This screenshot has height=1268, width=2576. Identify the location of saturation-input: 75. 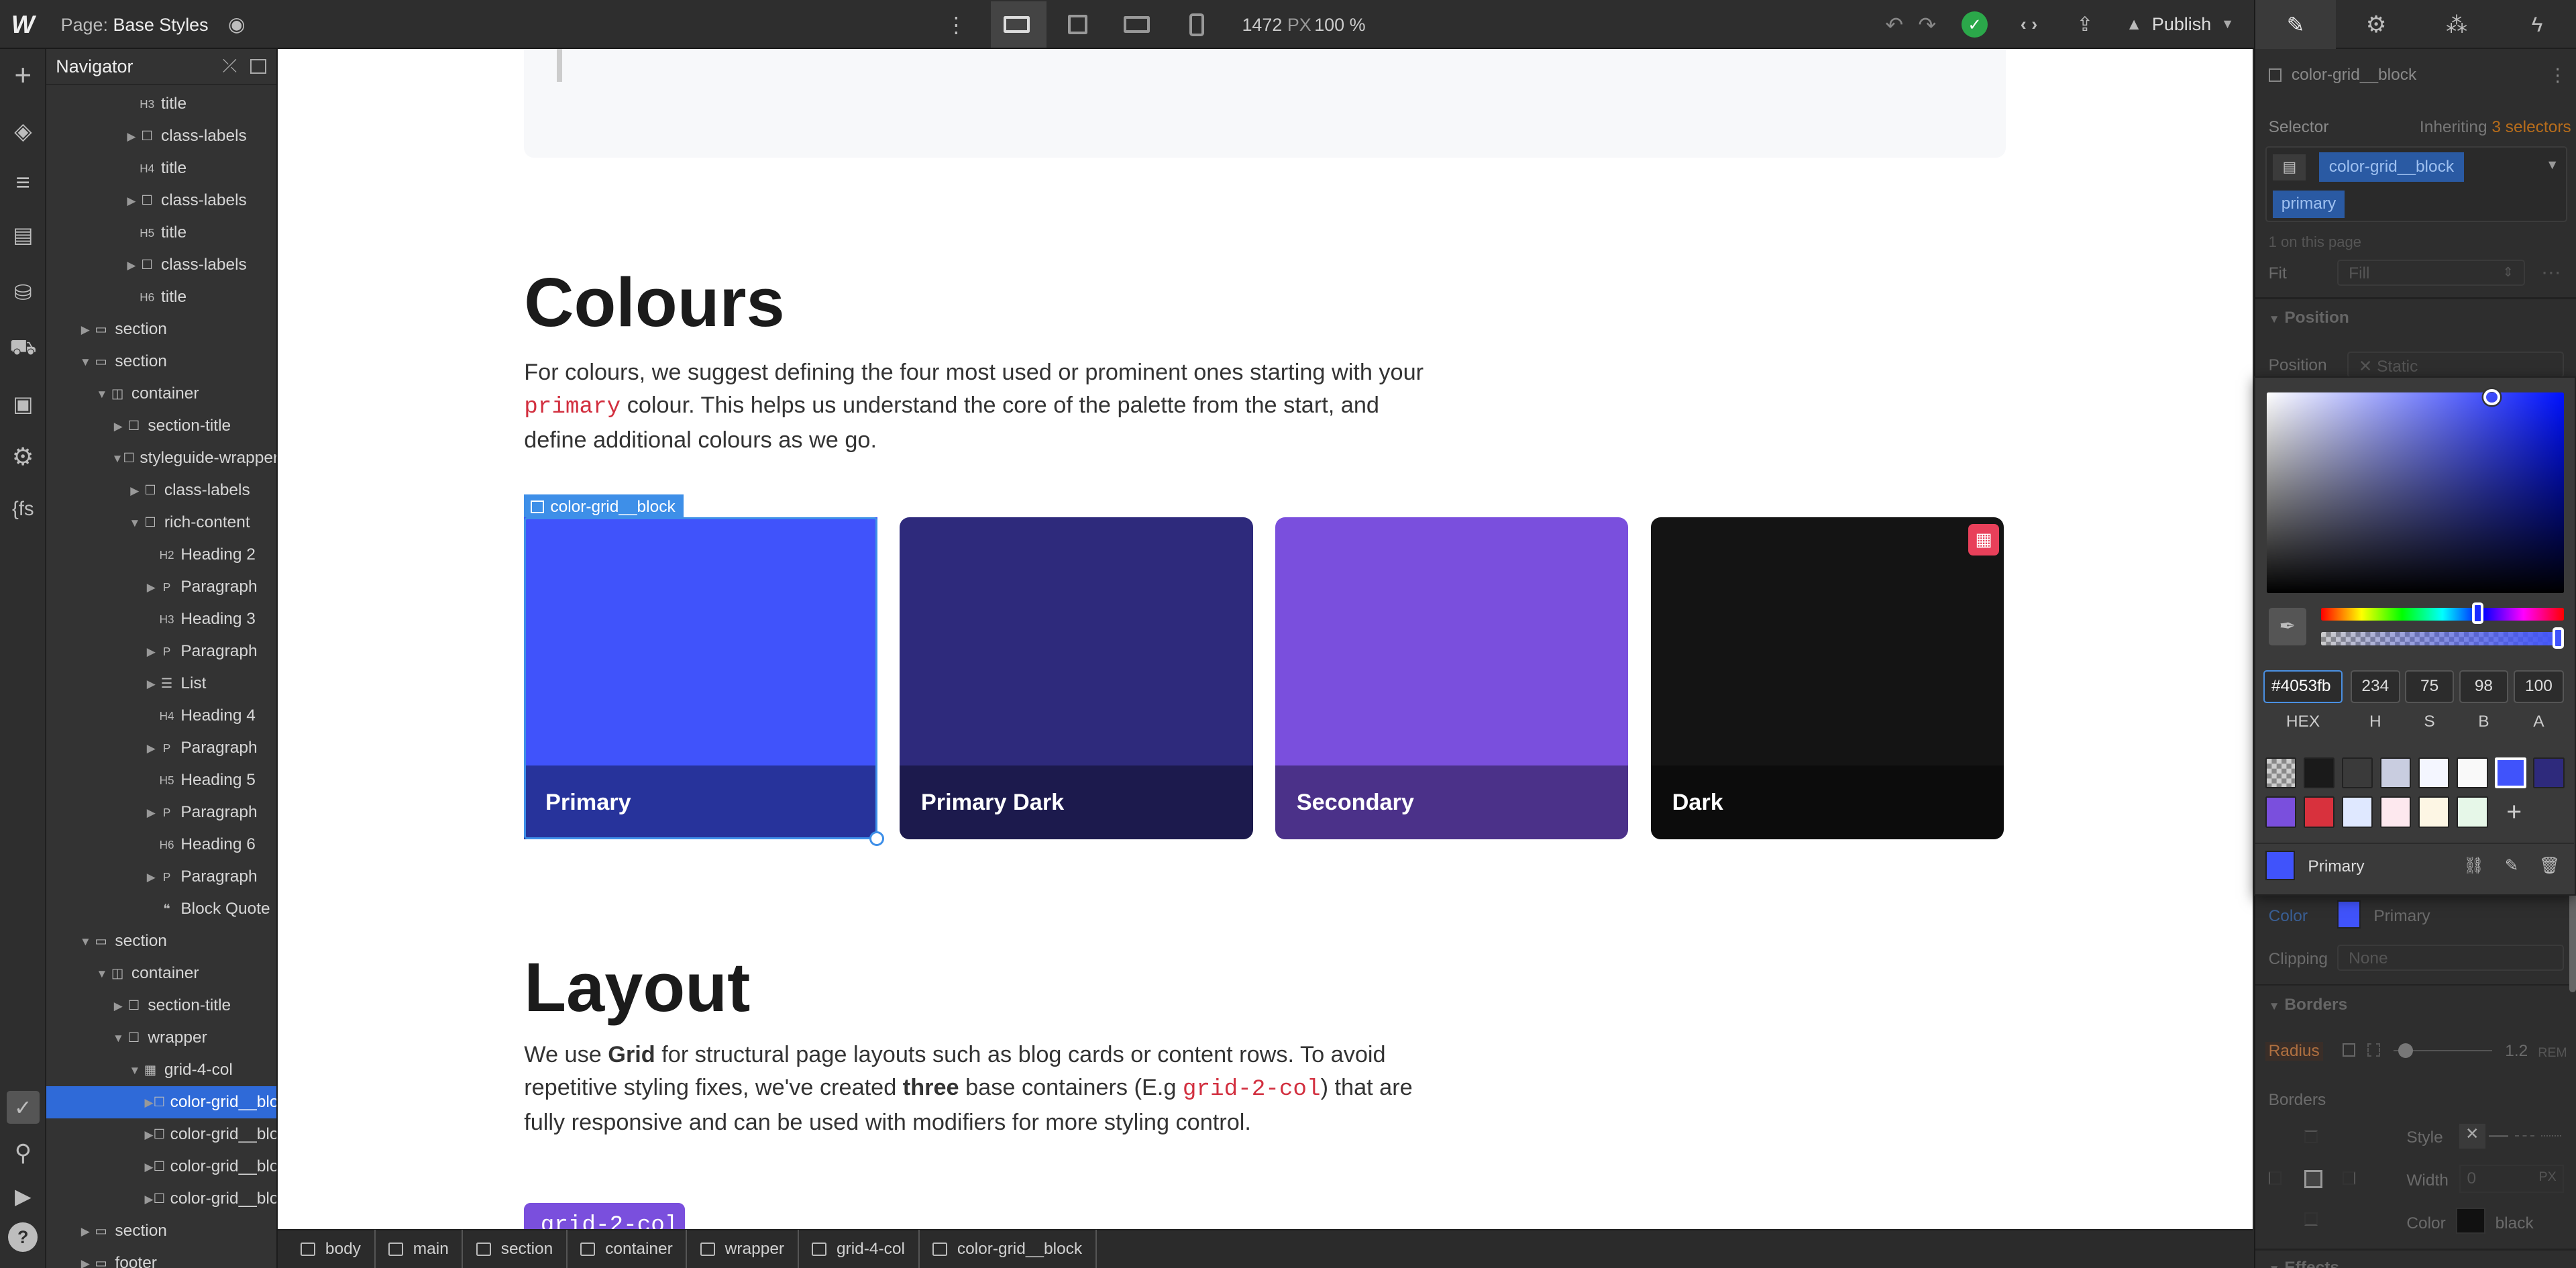
(2429, 686).